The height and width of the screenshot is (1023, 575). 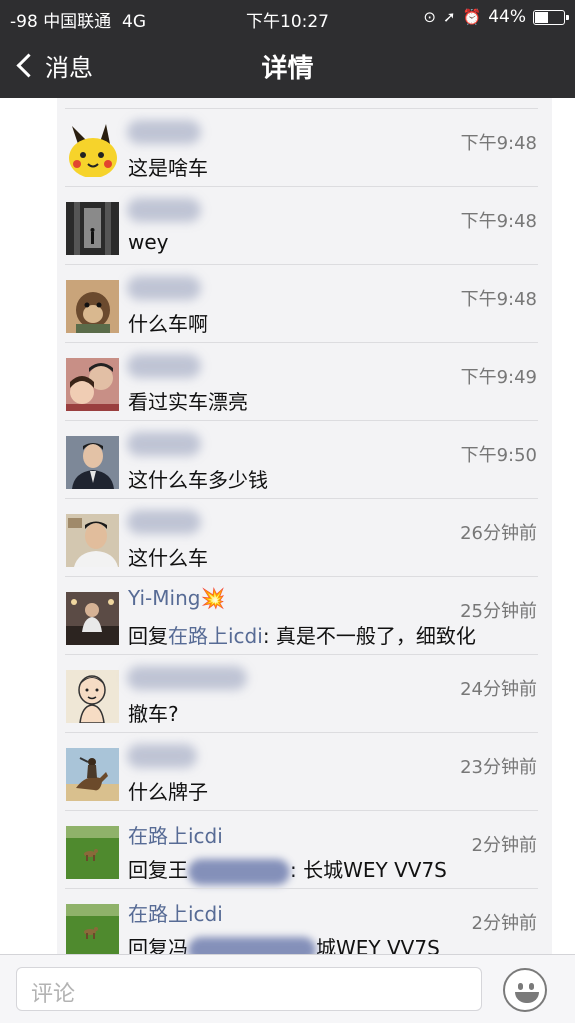 I want to click on comment-input-bar: 评论, so click(x=287, y=988).